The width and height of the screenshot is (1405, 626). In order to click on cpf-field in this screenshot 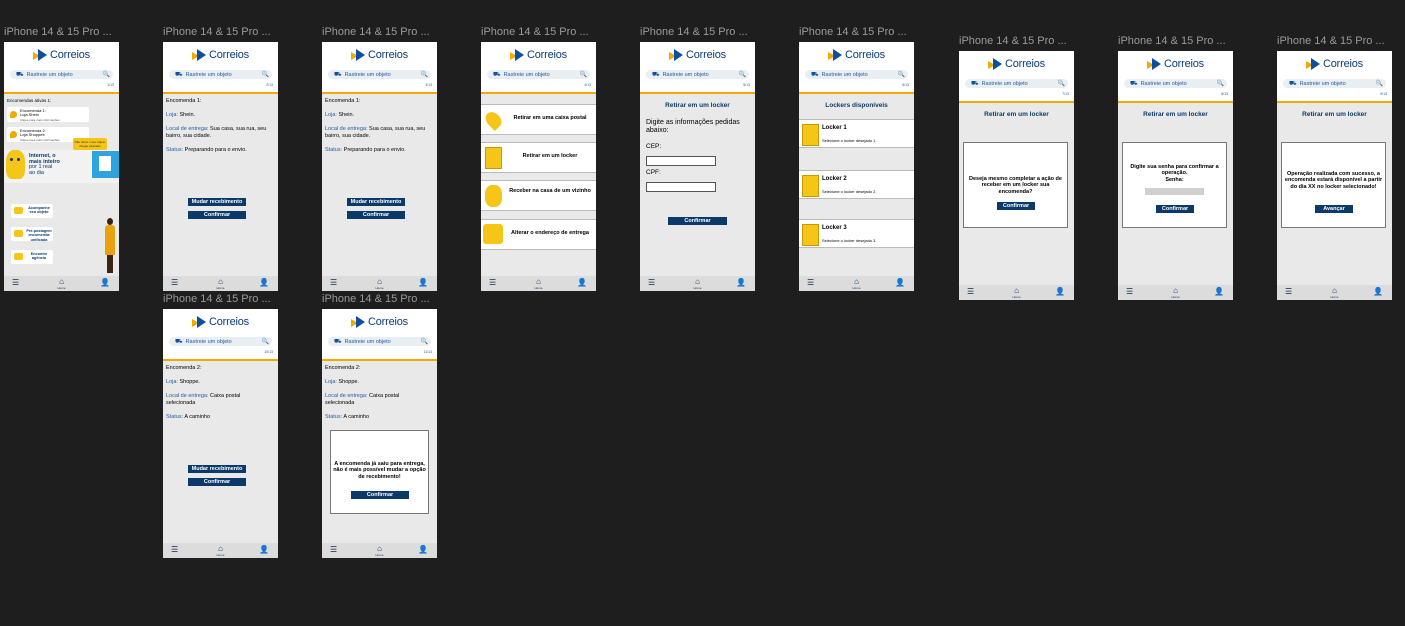, I will do `click(681, 187)`.